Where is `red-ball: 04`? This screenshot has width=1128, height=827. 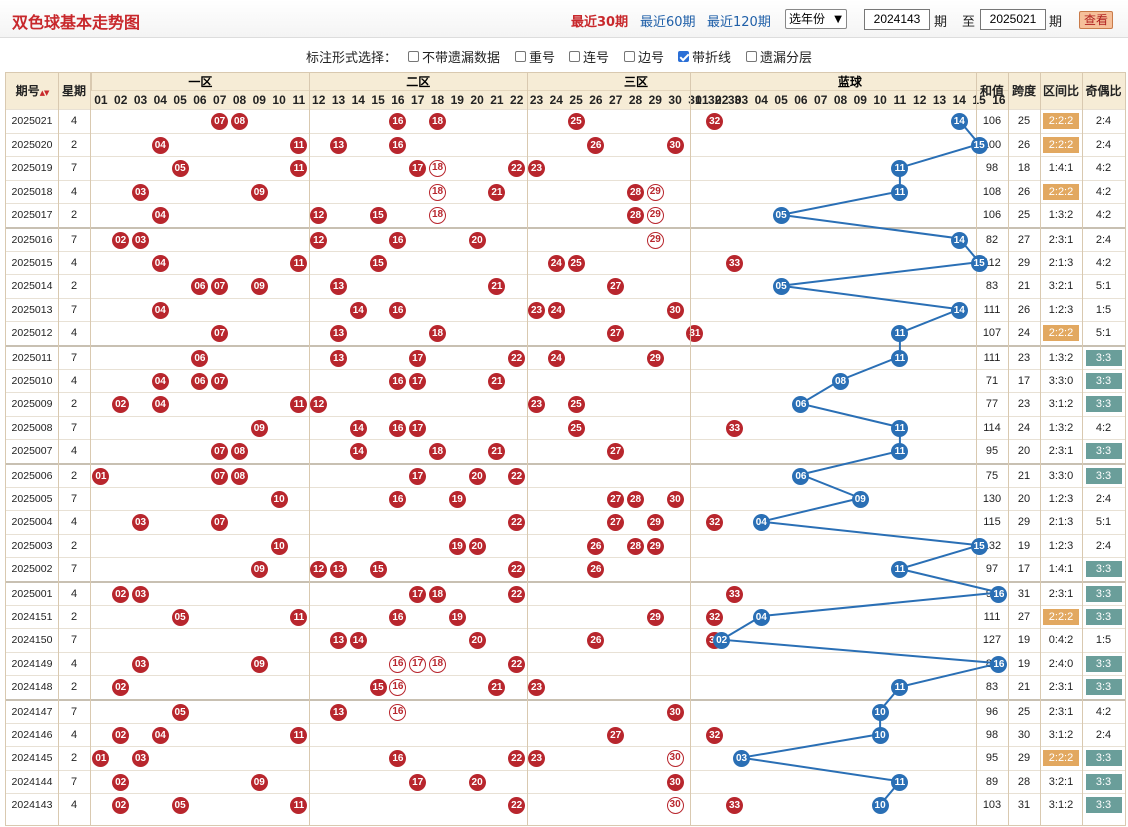
red-ball: 04 is located at coordinates (160, 145).